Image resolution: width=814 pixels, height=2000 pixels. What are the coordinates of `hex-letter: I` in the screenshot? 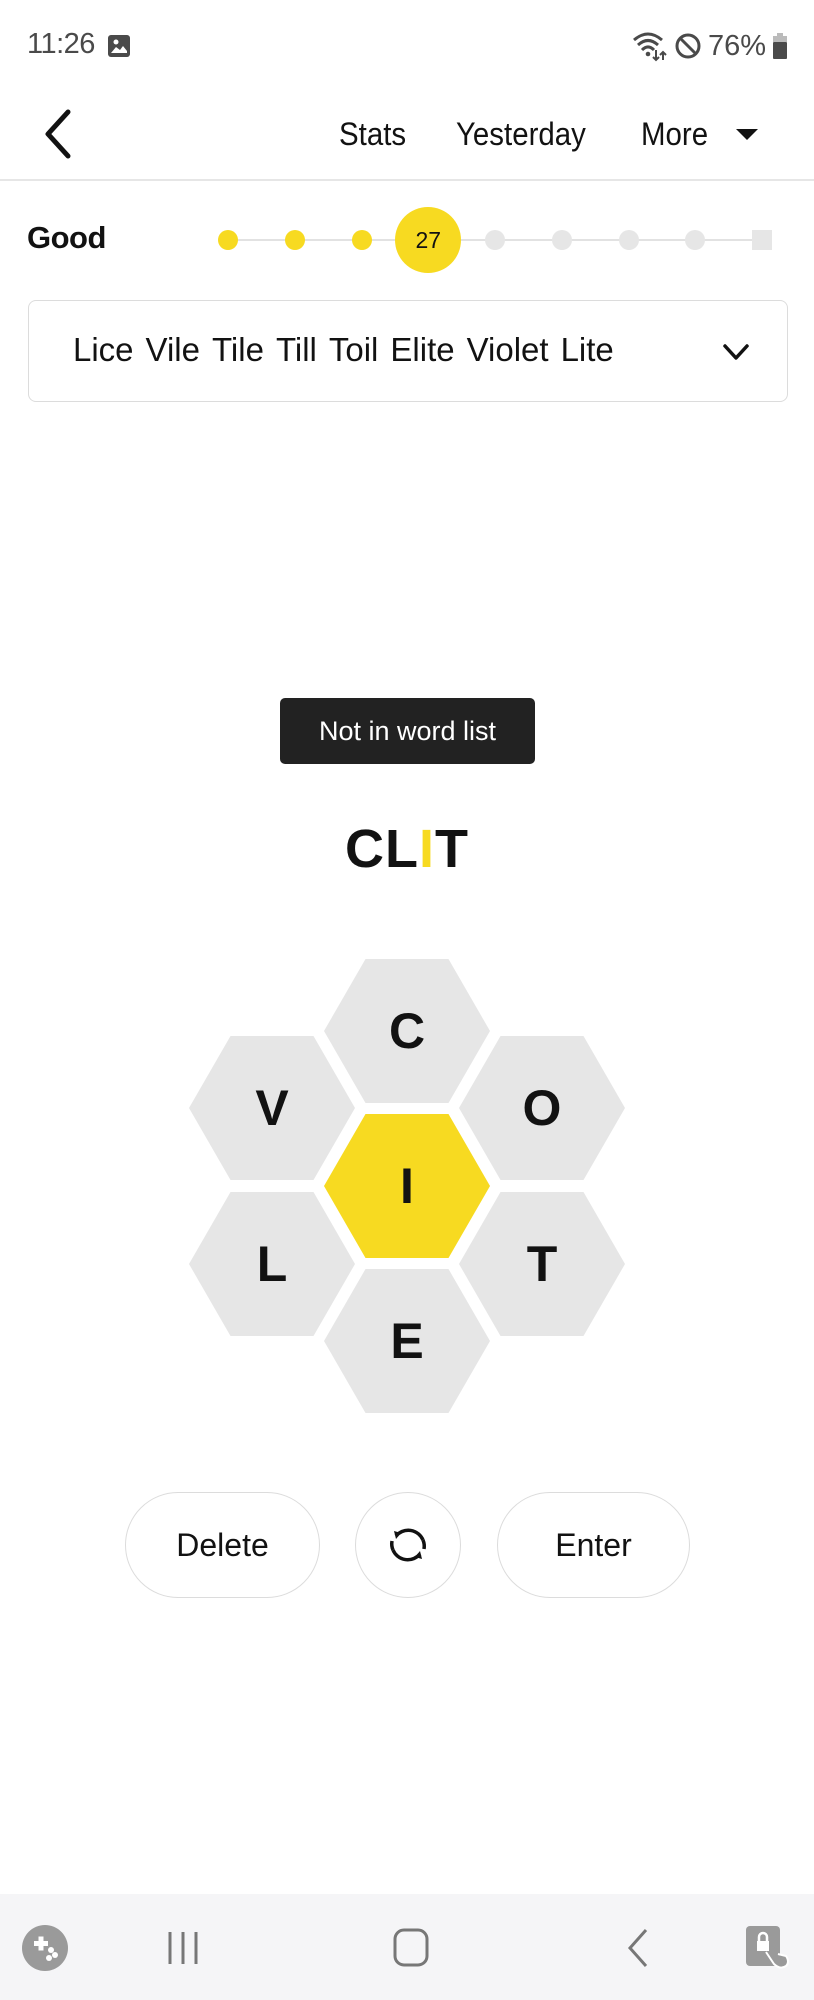 It's located at (407, 1186).